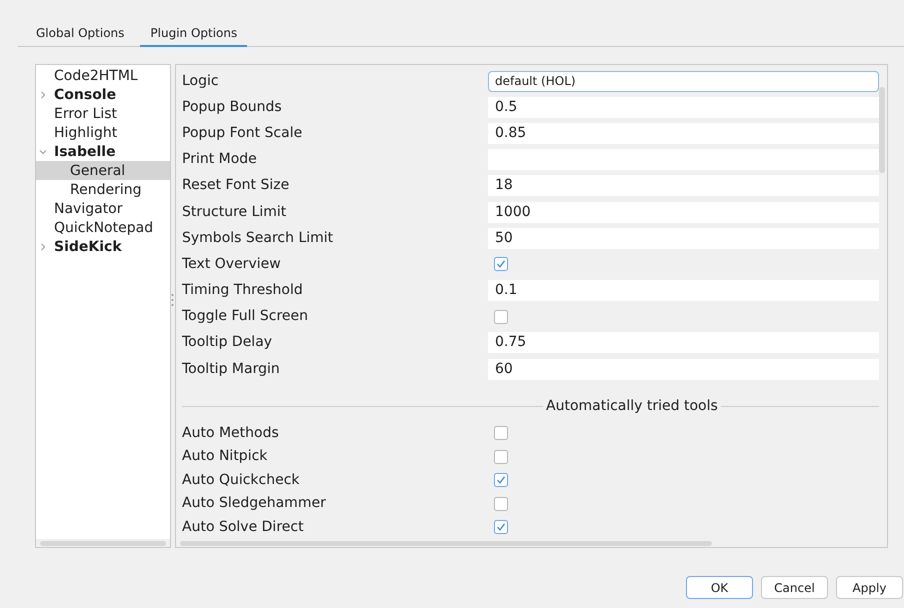 This screenshot has height=608, width=904. Describe the element at coordinates (683, 185) in the screenshot. I see `input-field: 18` at that location.